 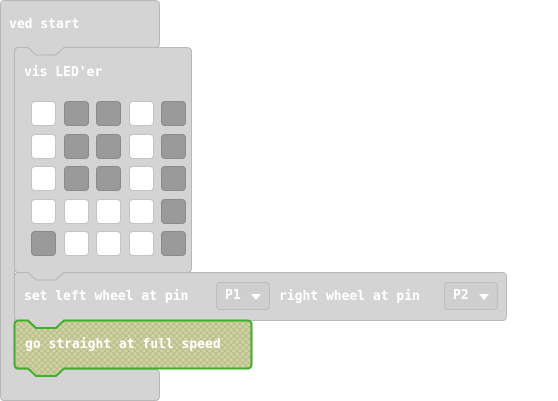 I want to click on on-start-label: ved start, so click(x=44, y=24).